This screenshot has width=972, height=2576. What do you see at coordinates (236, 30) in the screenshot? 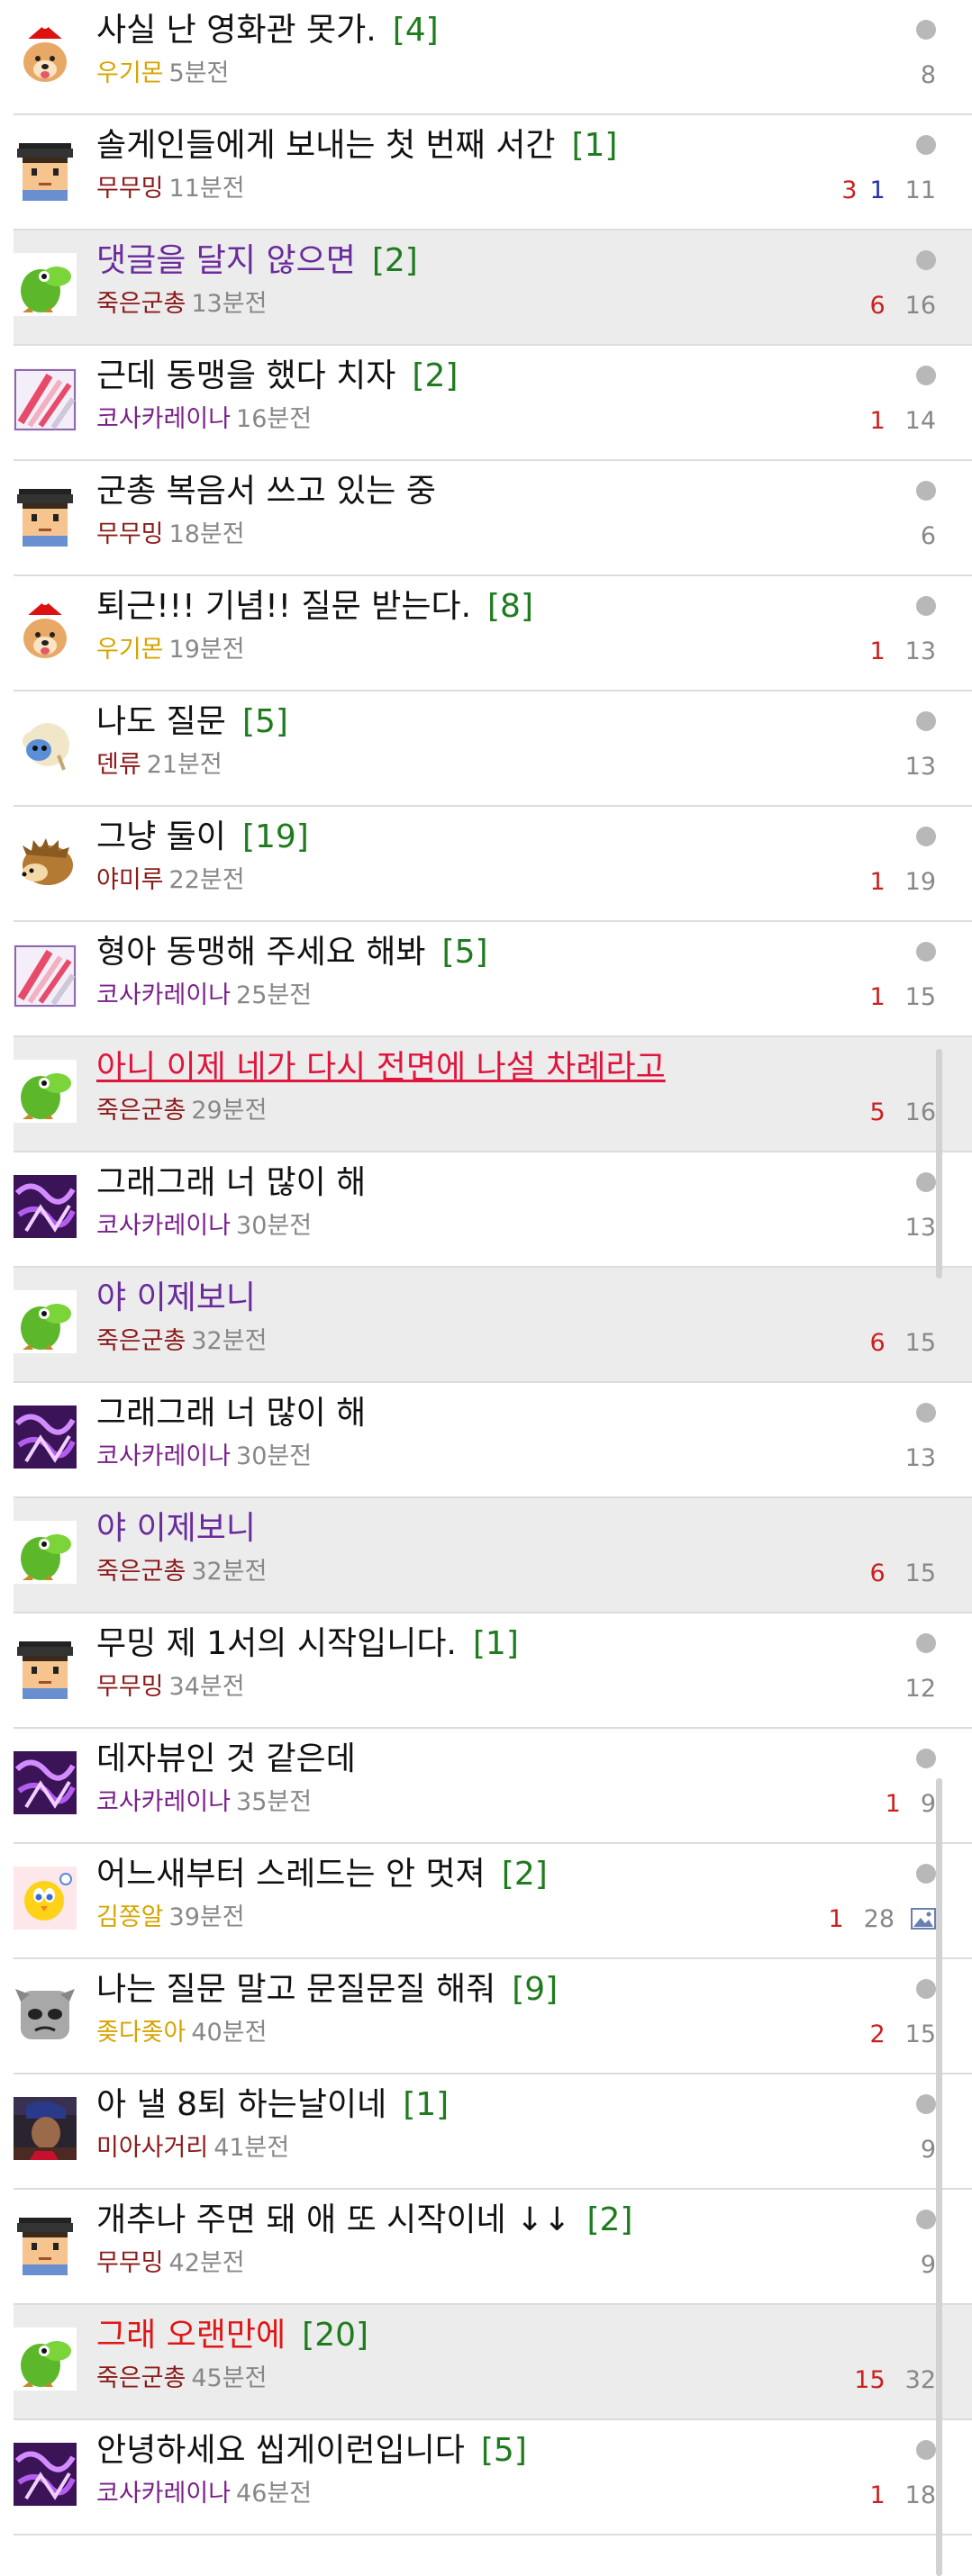
I see `post-title-text: 사실 난 영화관 못가.` at bounding box center [236, 30].